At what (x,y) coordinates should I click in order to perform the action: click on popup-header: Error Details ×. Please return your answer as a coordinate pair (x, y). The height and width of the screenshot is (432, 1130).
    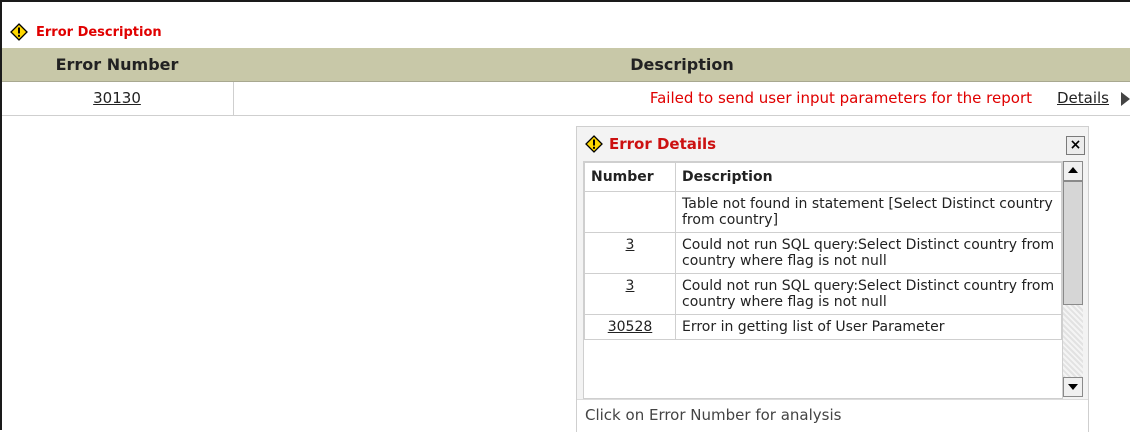
    Looking at the image, I should click on (832, 144).